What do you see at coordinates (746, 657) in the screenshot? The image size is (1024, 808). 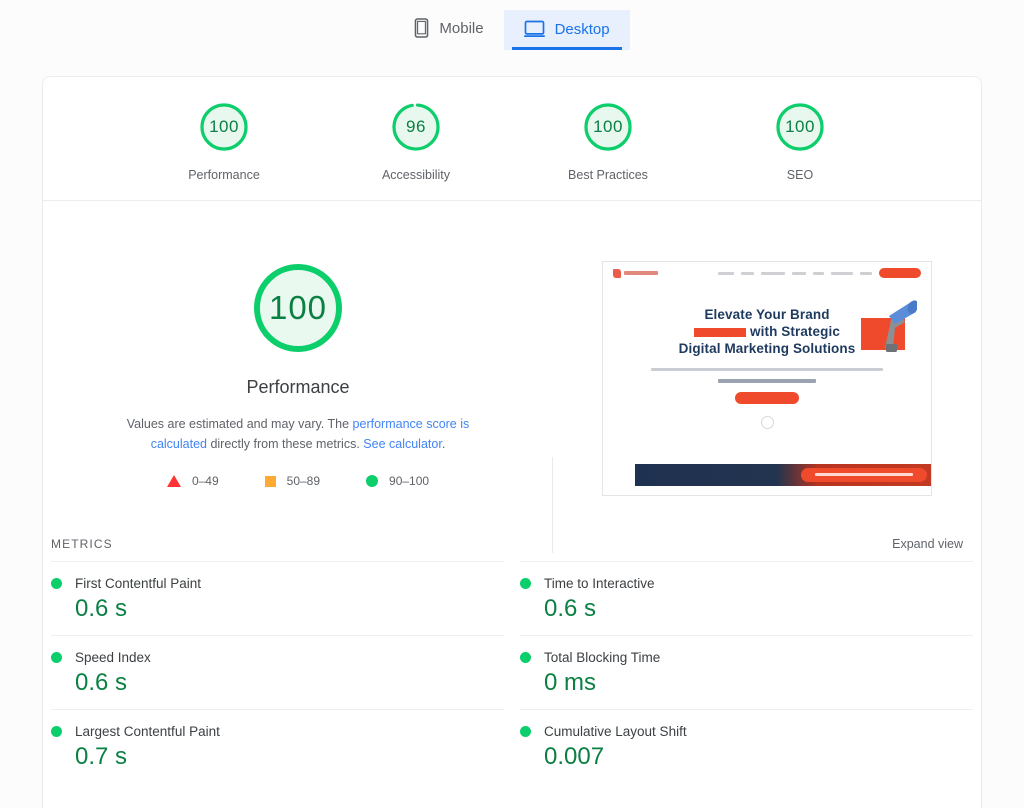 I see `metric-header: Total Blocking Time` at bounding box center [746, 657].